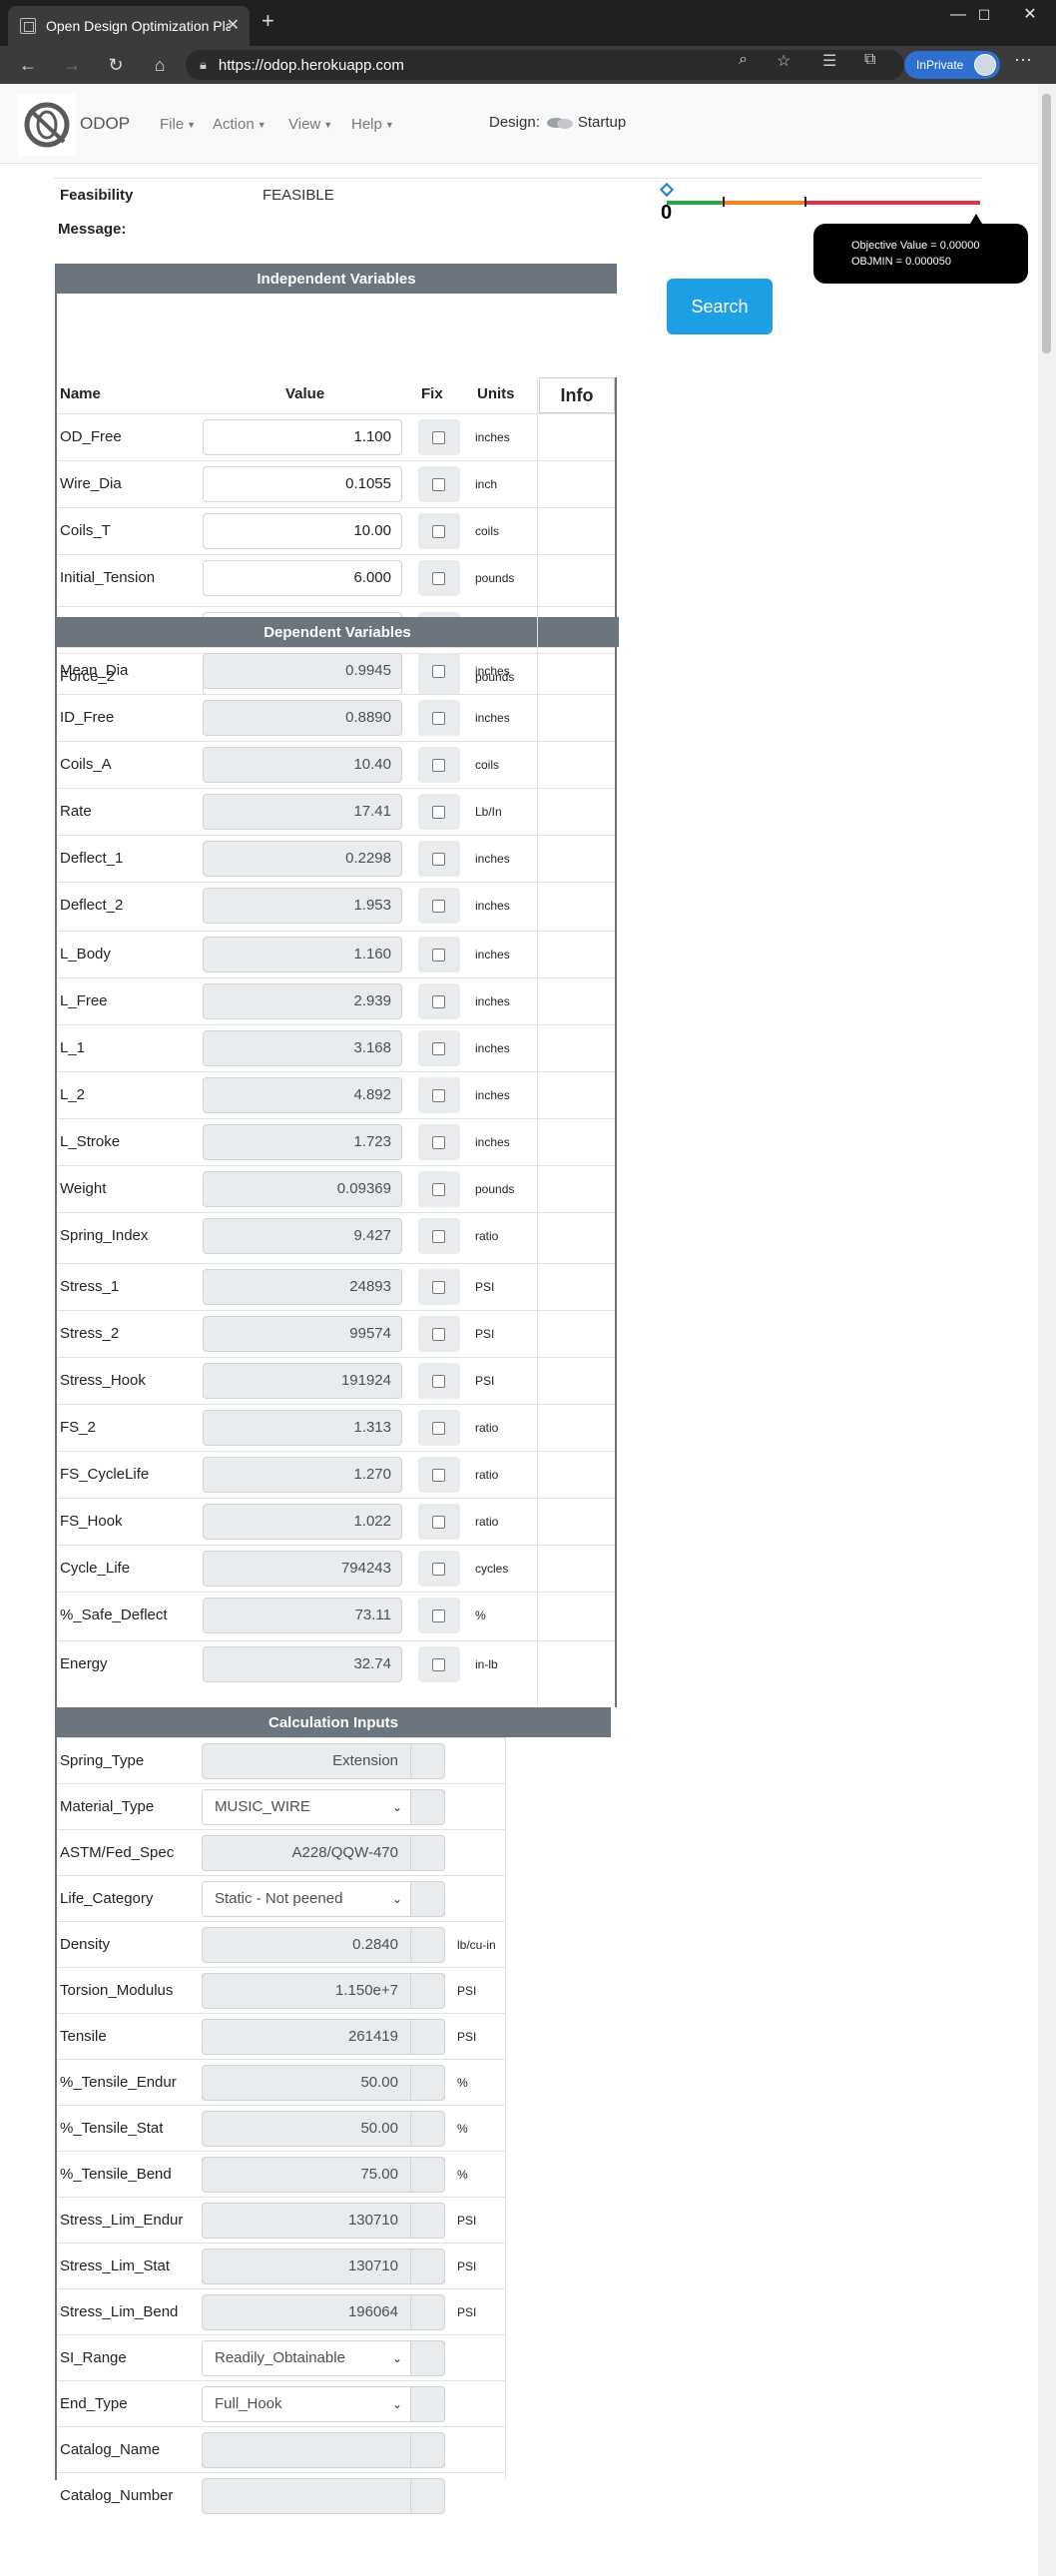 This screenshot has width=1056, height=2576. Describe the element at coordinates (78, 1427) in the screenshot. I see `variable-name: FS_2` at that location.